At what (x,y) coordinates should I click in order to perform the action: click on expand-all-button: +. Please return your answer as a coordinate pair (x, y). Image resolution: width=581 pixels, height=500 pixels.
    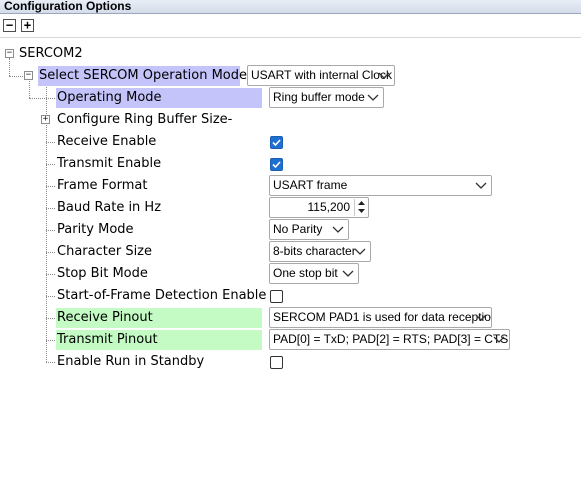
    Looking at the image, I should click on (27, 25).